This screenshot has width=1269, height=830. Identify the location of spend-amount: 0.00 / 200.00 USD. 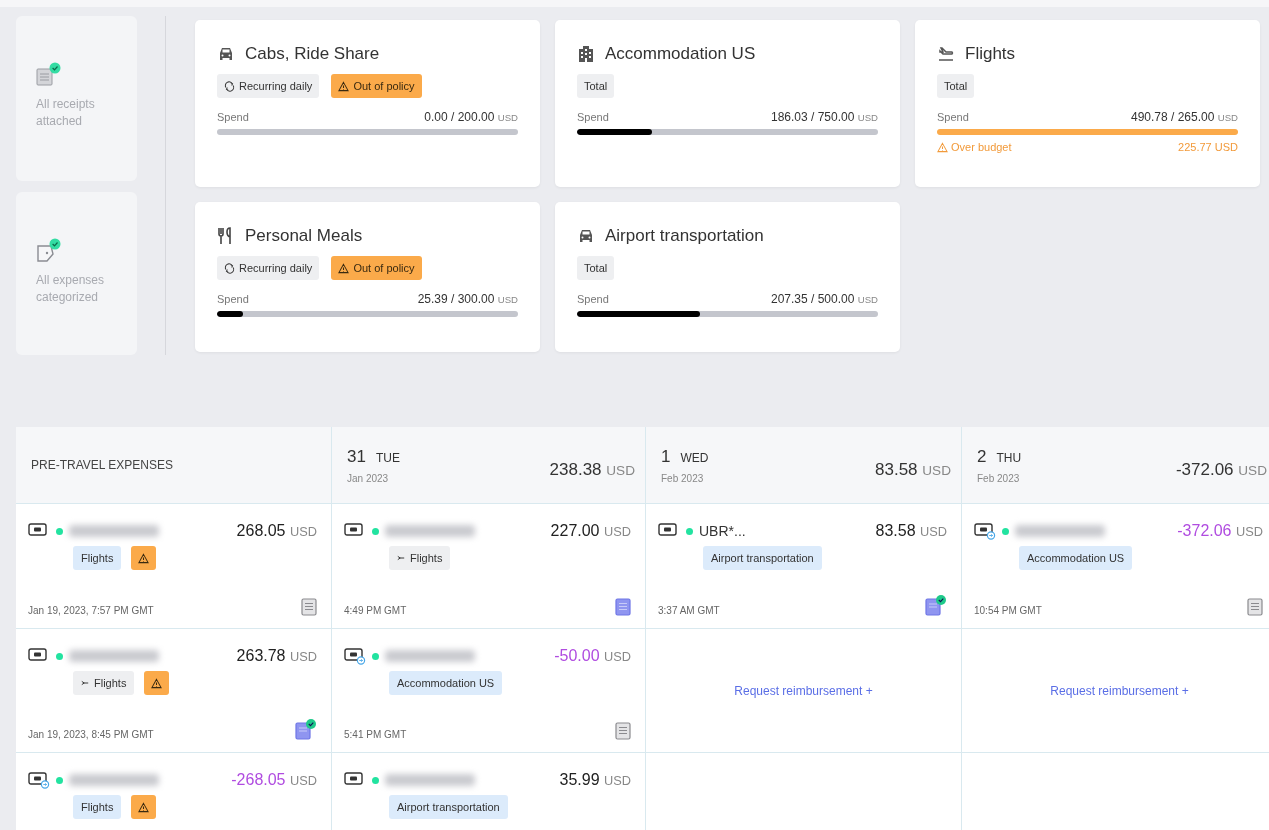
(471, 117).